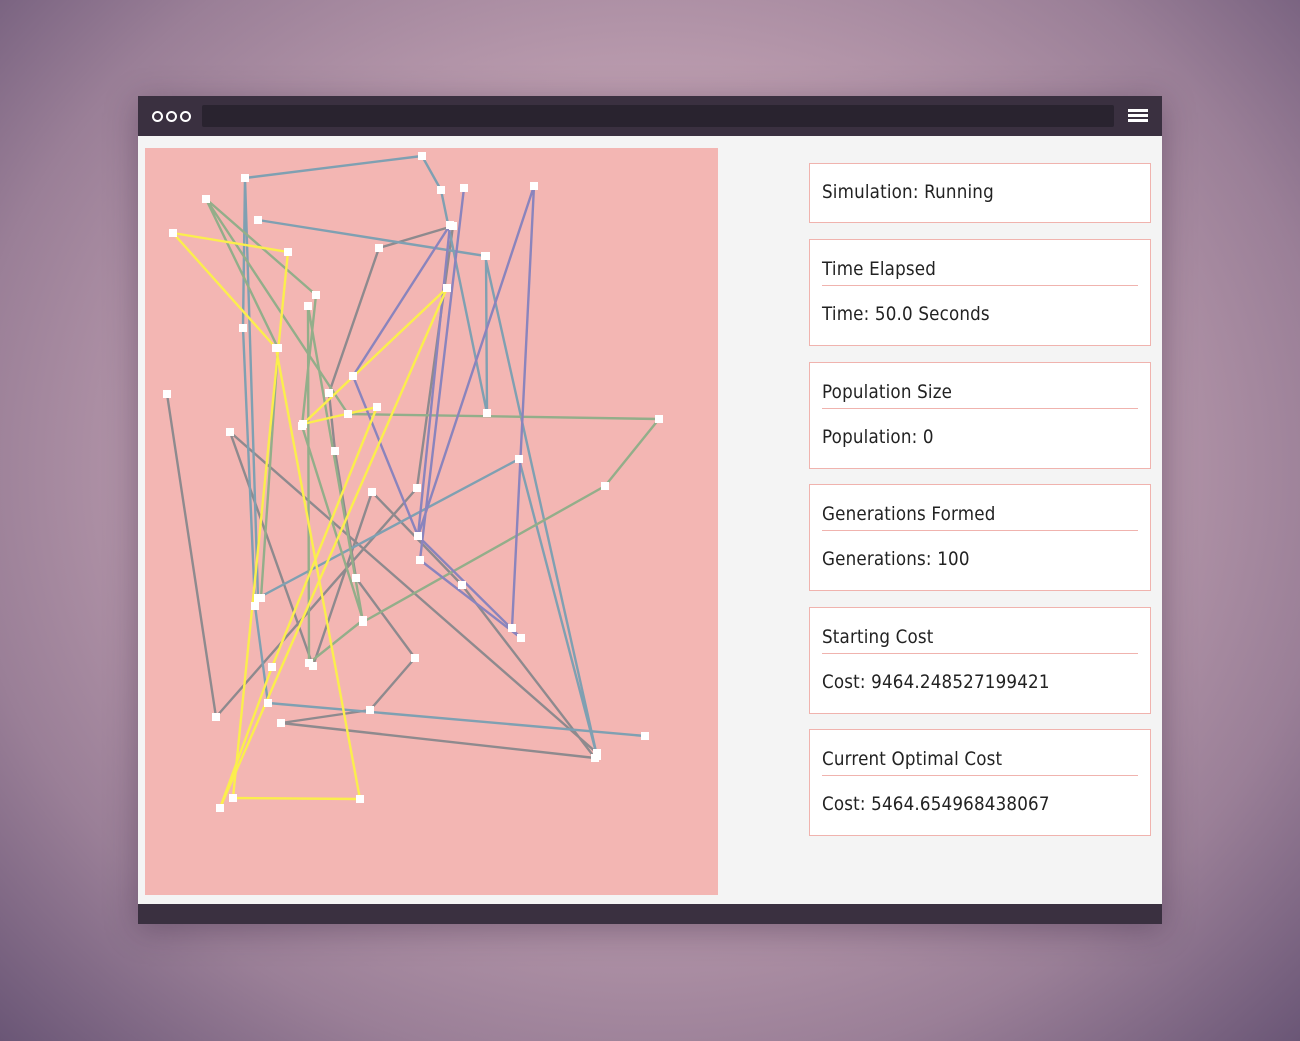 This screenshot has width=1300, height=1041. I want to click on population-size-panel: Population Size Population: 0, so click(980, 415).